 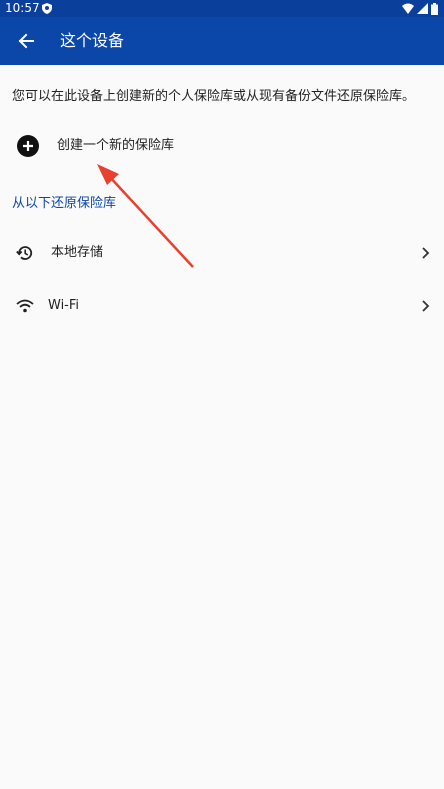 I want to click on annotation-arrow, so click(x=145, y=216).